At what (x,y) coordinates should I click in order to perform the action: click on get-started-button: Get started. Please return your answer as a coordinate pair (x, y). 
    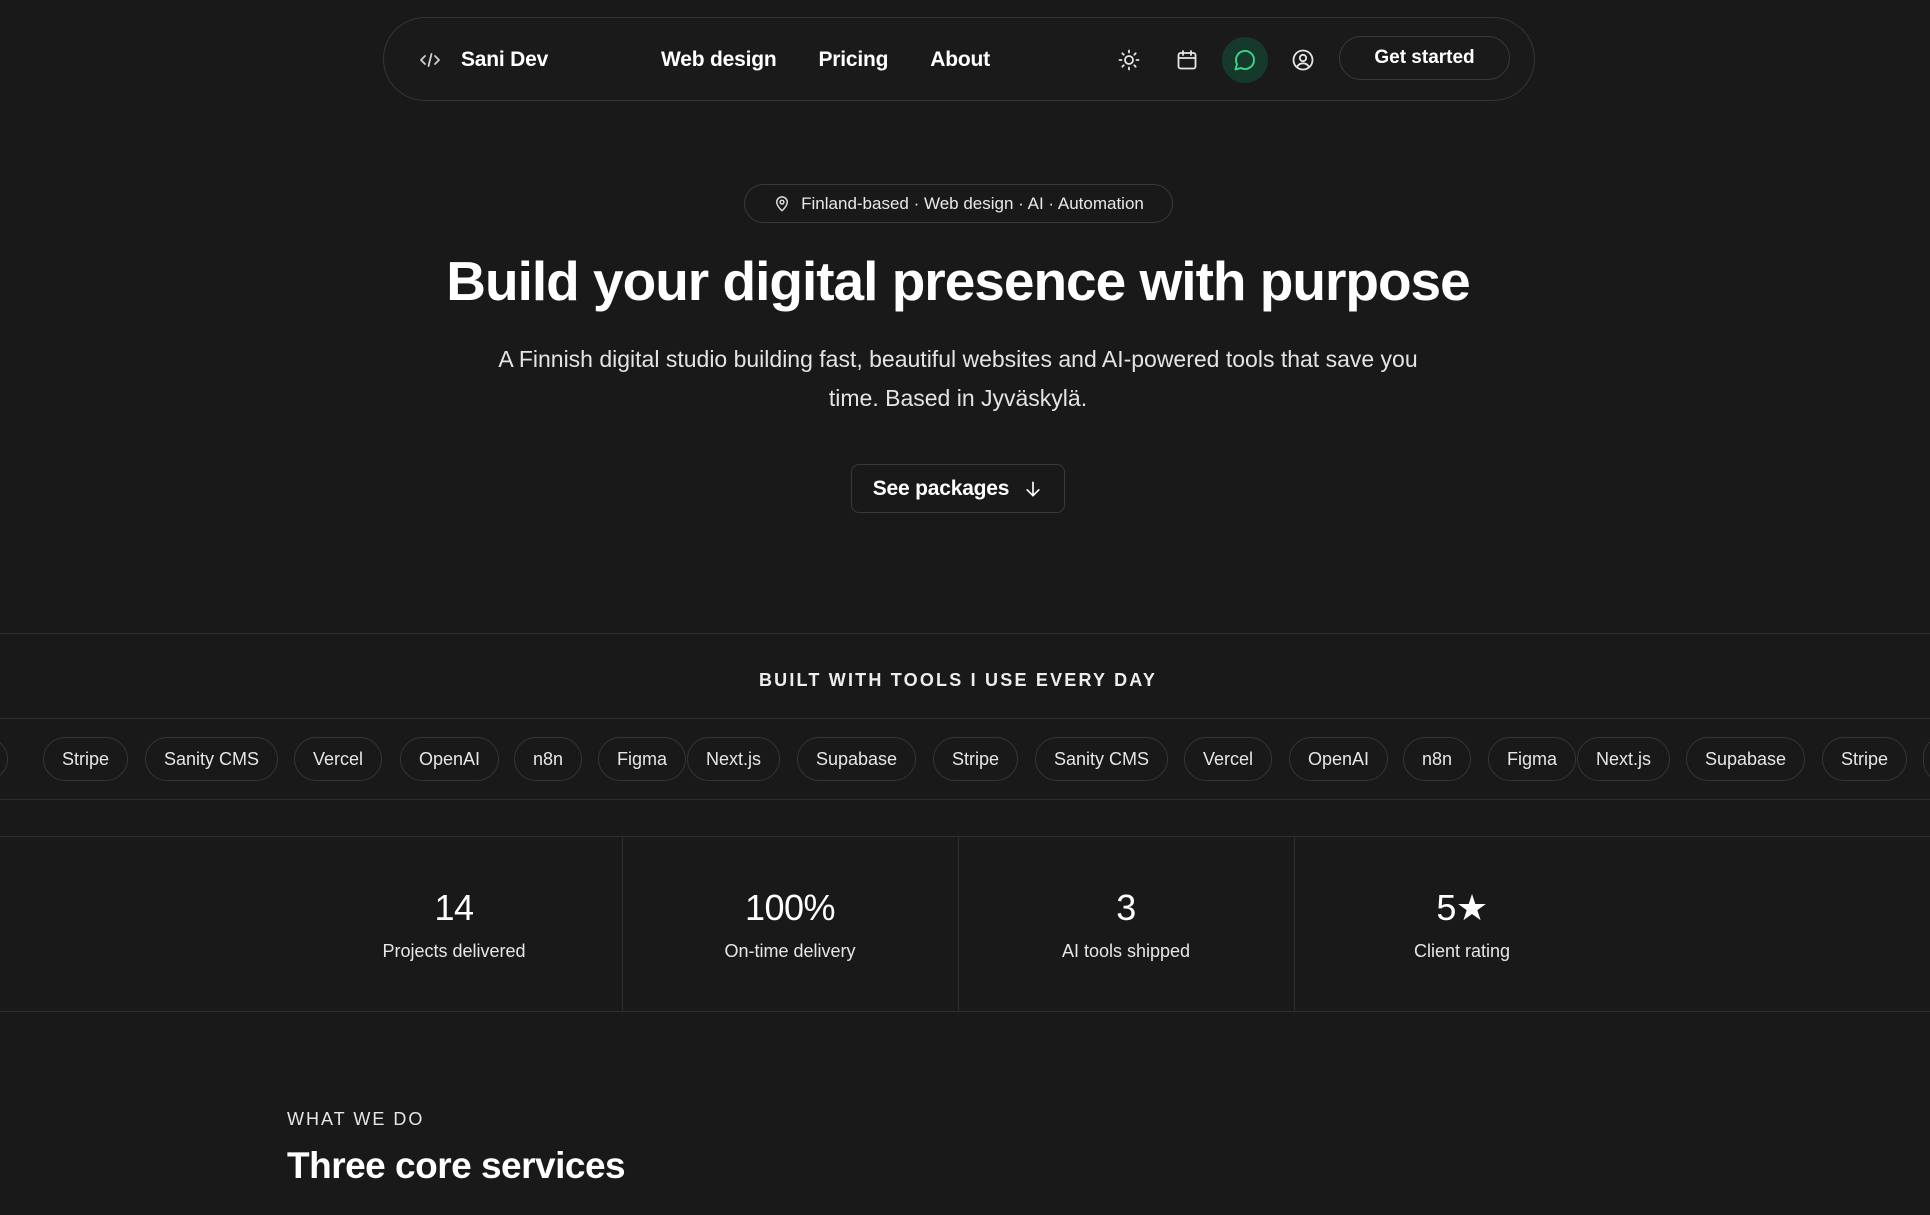
    Looking at the image, I should click on (1424, 58).